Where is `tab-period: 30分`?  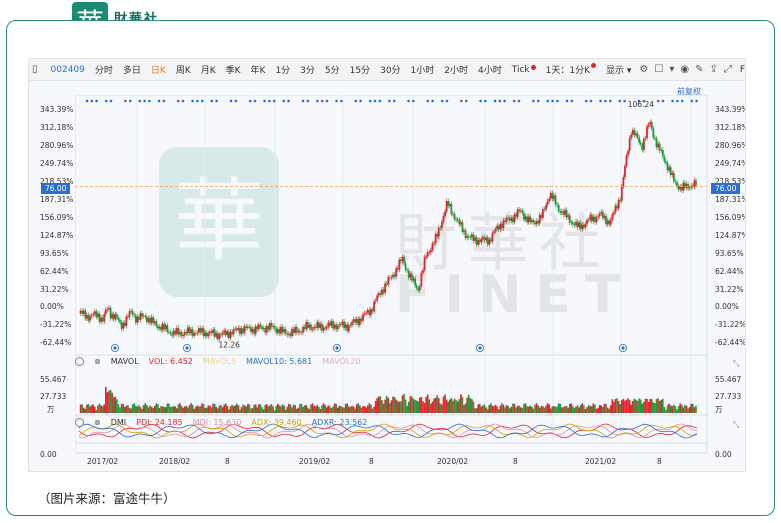 tab-period: 30分 is located at coordinates (390, 69).